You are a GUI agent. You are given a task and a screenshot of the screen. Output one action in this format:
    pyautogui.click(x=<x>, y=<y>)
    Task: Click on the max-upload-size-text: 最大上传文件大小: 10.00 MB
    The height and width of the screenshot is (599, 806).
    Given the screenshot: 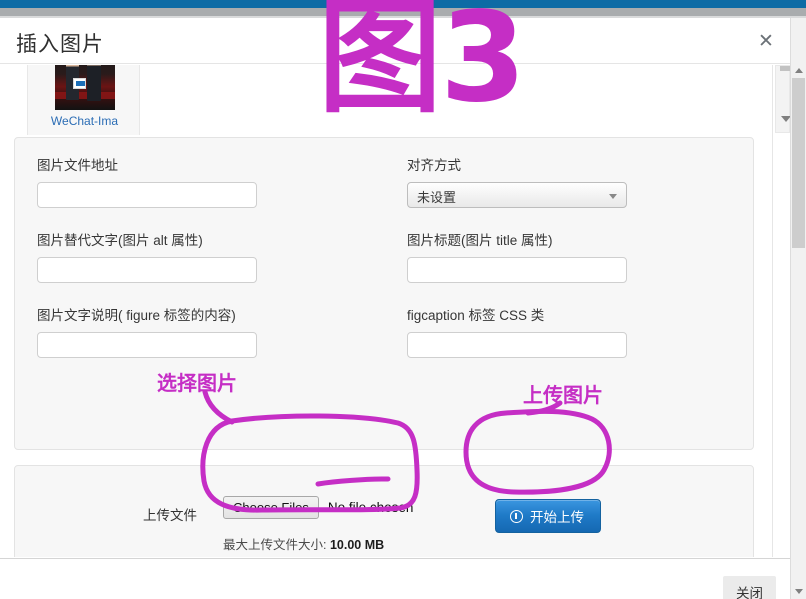 What is the action you would take?
    pyautogui.click(x=303, y=543)
    